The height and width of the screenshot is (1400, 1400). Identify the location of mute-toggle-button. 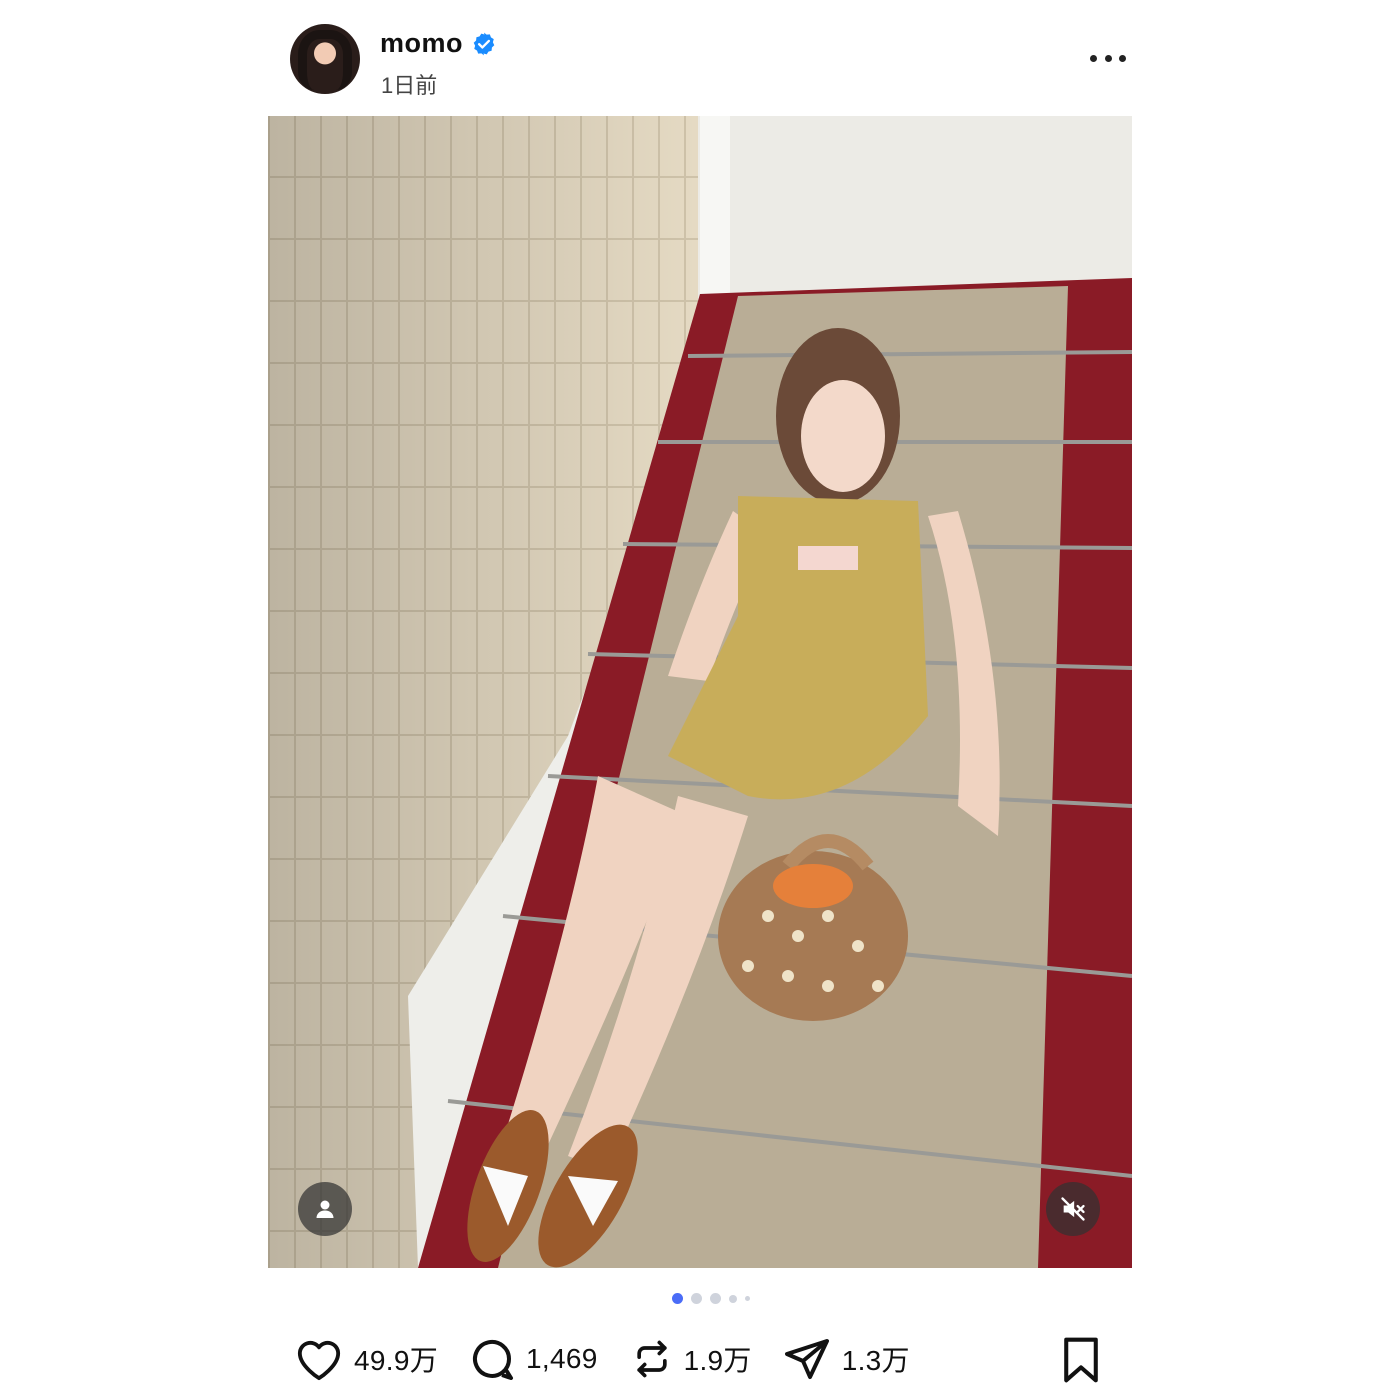
(1073, 1209).